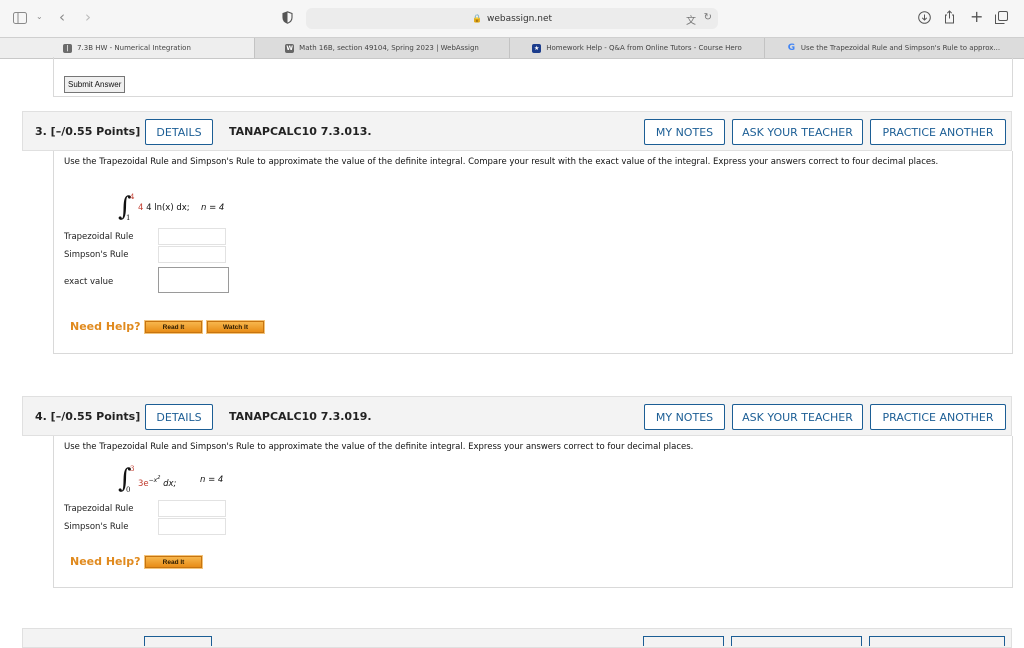  What do you see at coordinates (193, 280) in the screenshot?
I see `exact-value-input` at bounding box center [193, 280].